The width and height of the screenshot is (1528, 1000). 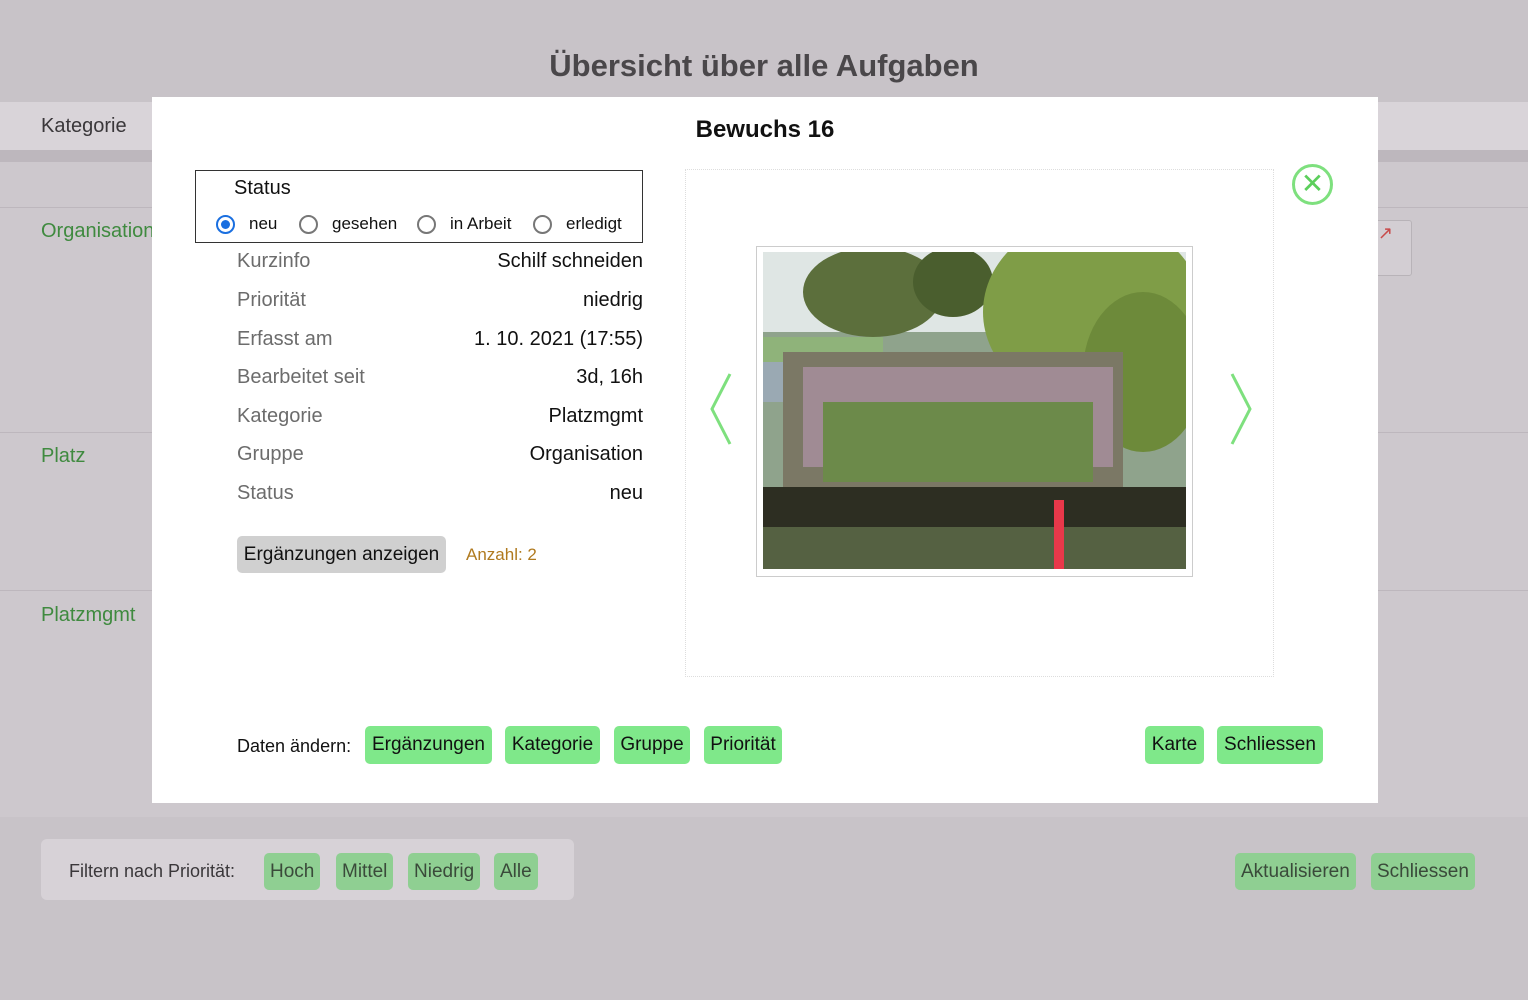 What do you see at coordinates (743, 745) in the screenshot?
I see `edit-priority-button: Priorität` at bounding box center [743, 745].